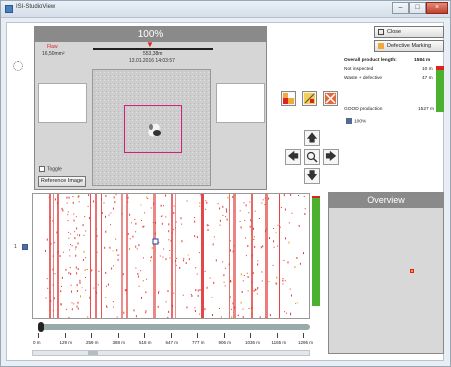 The image size is (451, 367). What do you see at coordinates (62, 181) in the screenshot?
I see `reference-image-button: Reference Image` at bounding box center [62, 181].